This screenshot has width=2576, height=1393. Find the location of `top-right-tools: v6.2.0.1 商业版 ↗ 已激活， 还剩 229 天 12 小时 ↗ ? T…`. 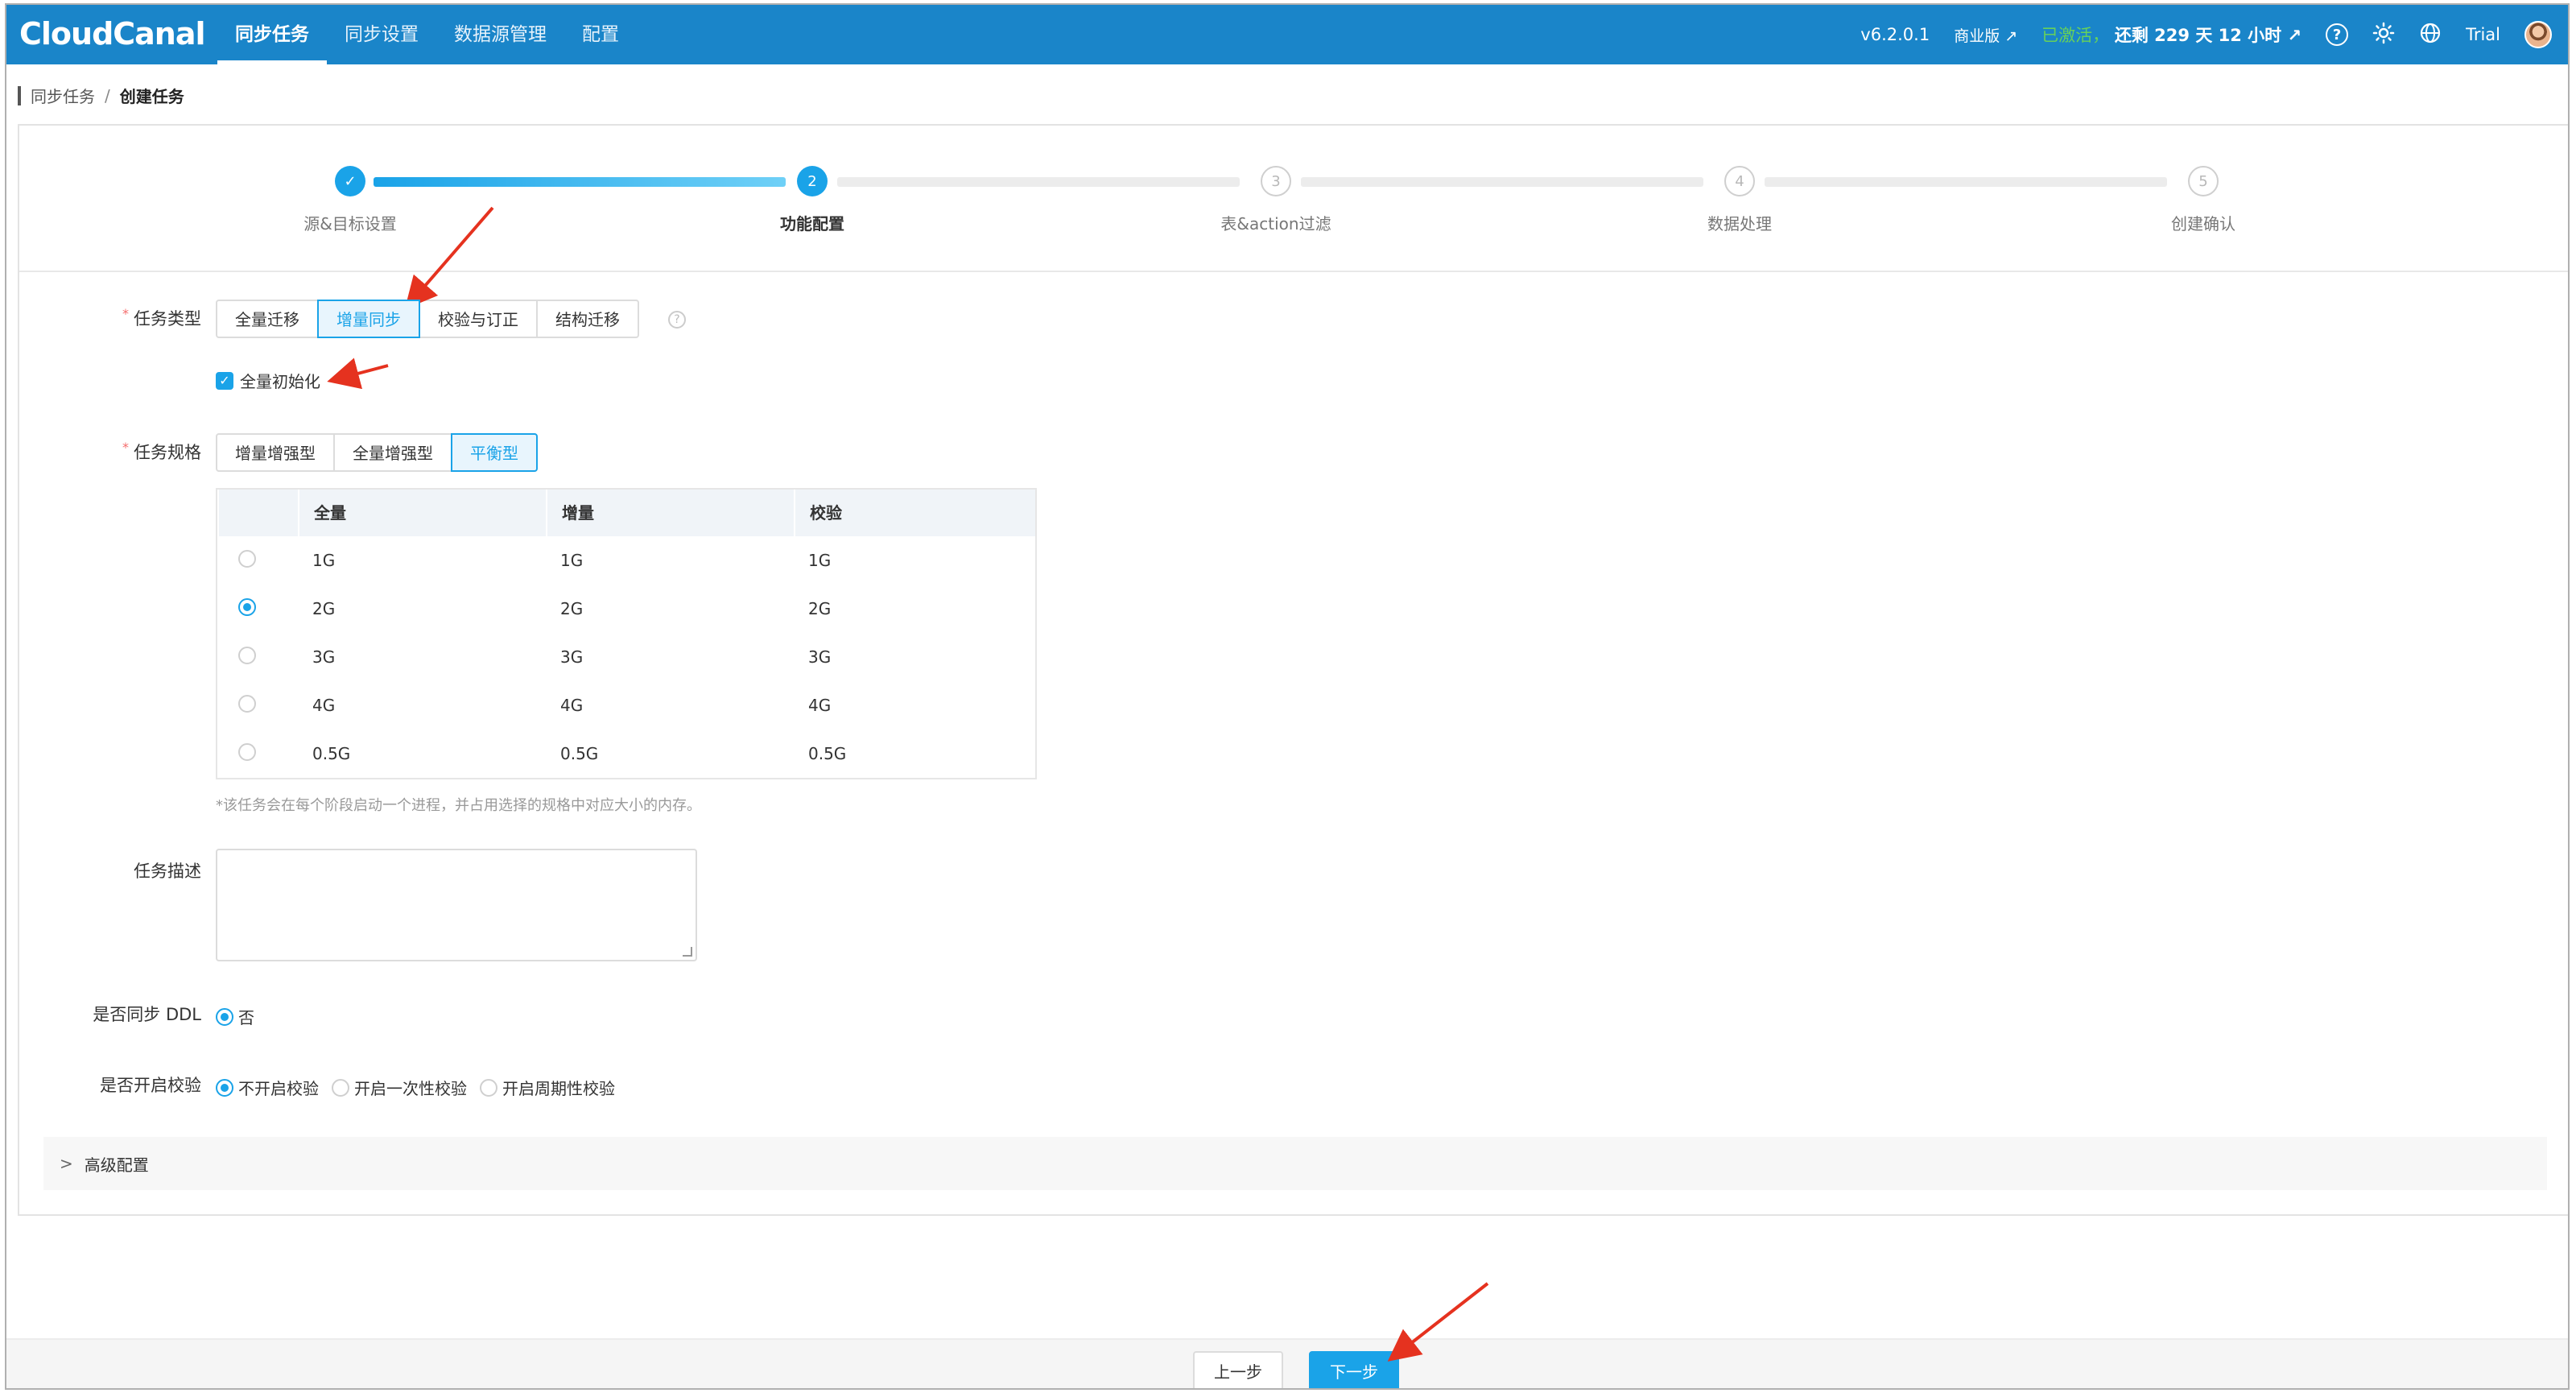

top-right-tools: v6.2.0.1 商业版 ↗ 已激活， 还剩 229 天 12 小时 ↗ ? T… is located at coordinates (2206, 34).